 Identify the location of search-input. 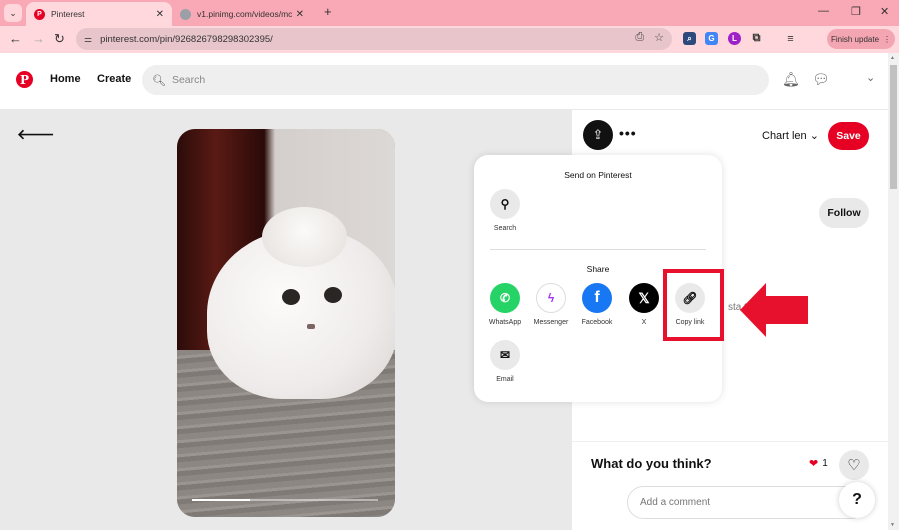
(451, 80).